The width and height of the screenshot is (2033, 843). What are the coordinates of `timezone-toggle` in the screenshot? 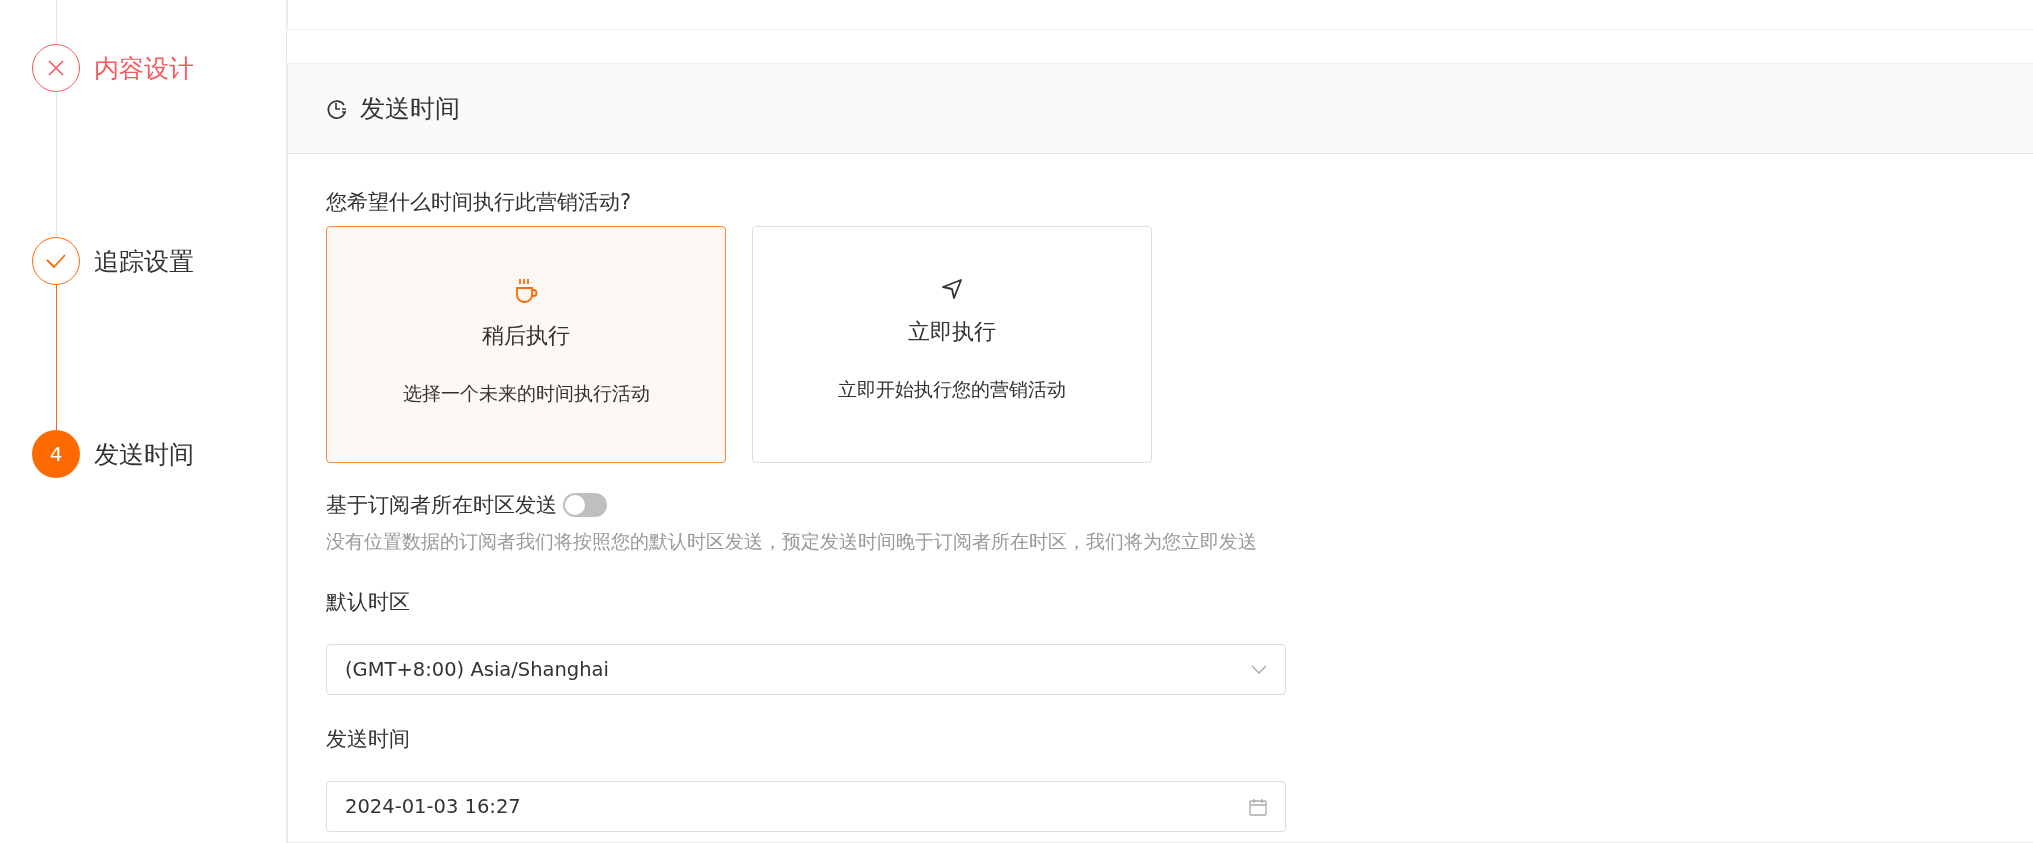 It's located at (585, 505).